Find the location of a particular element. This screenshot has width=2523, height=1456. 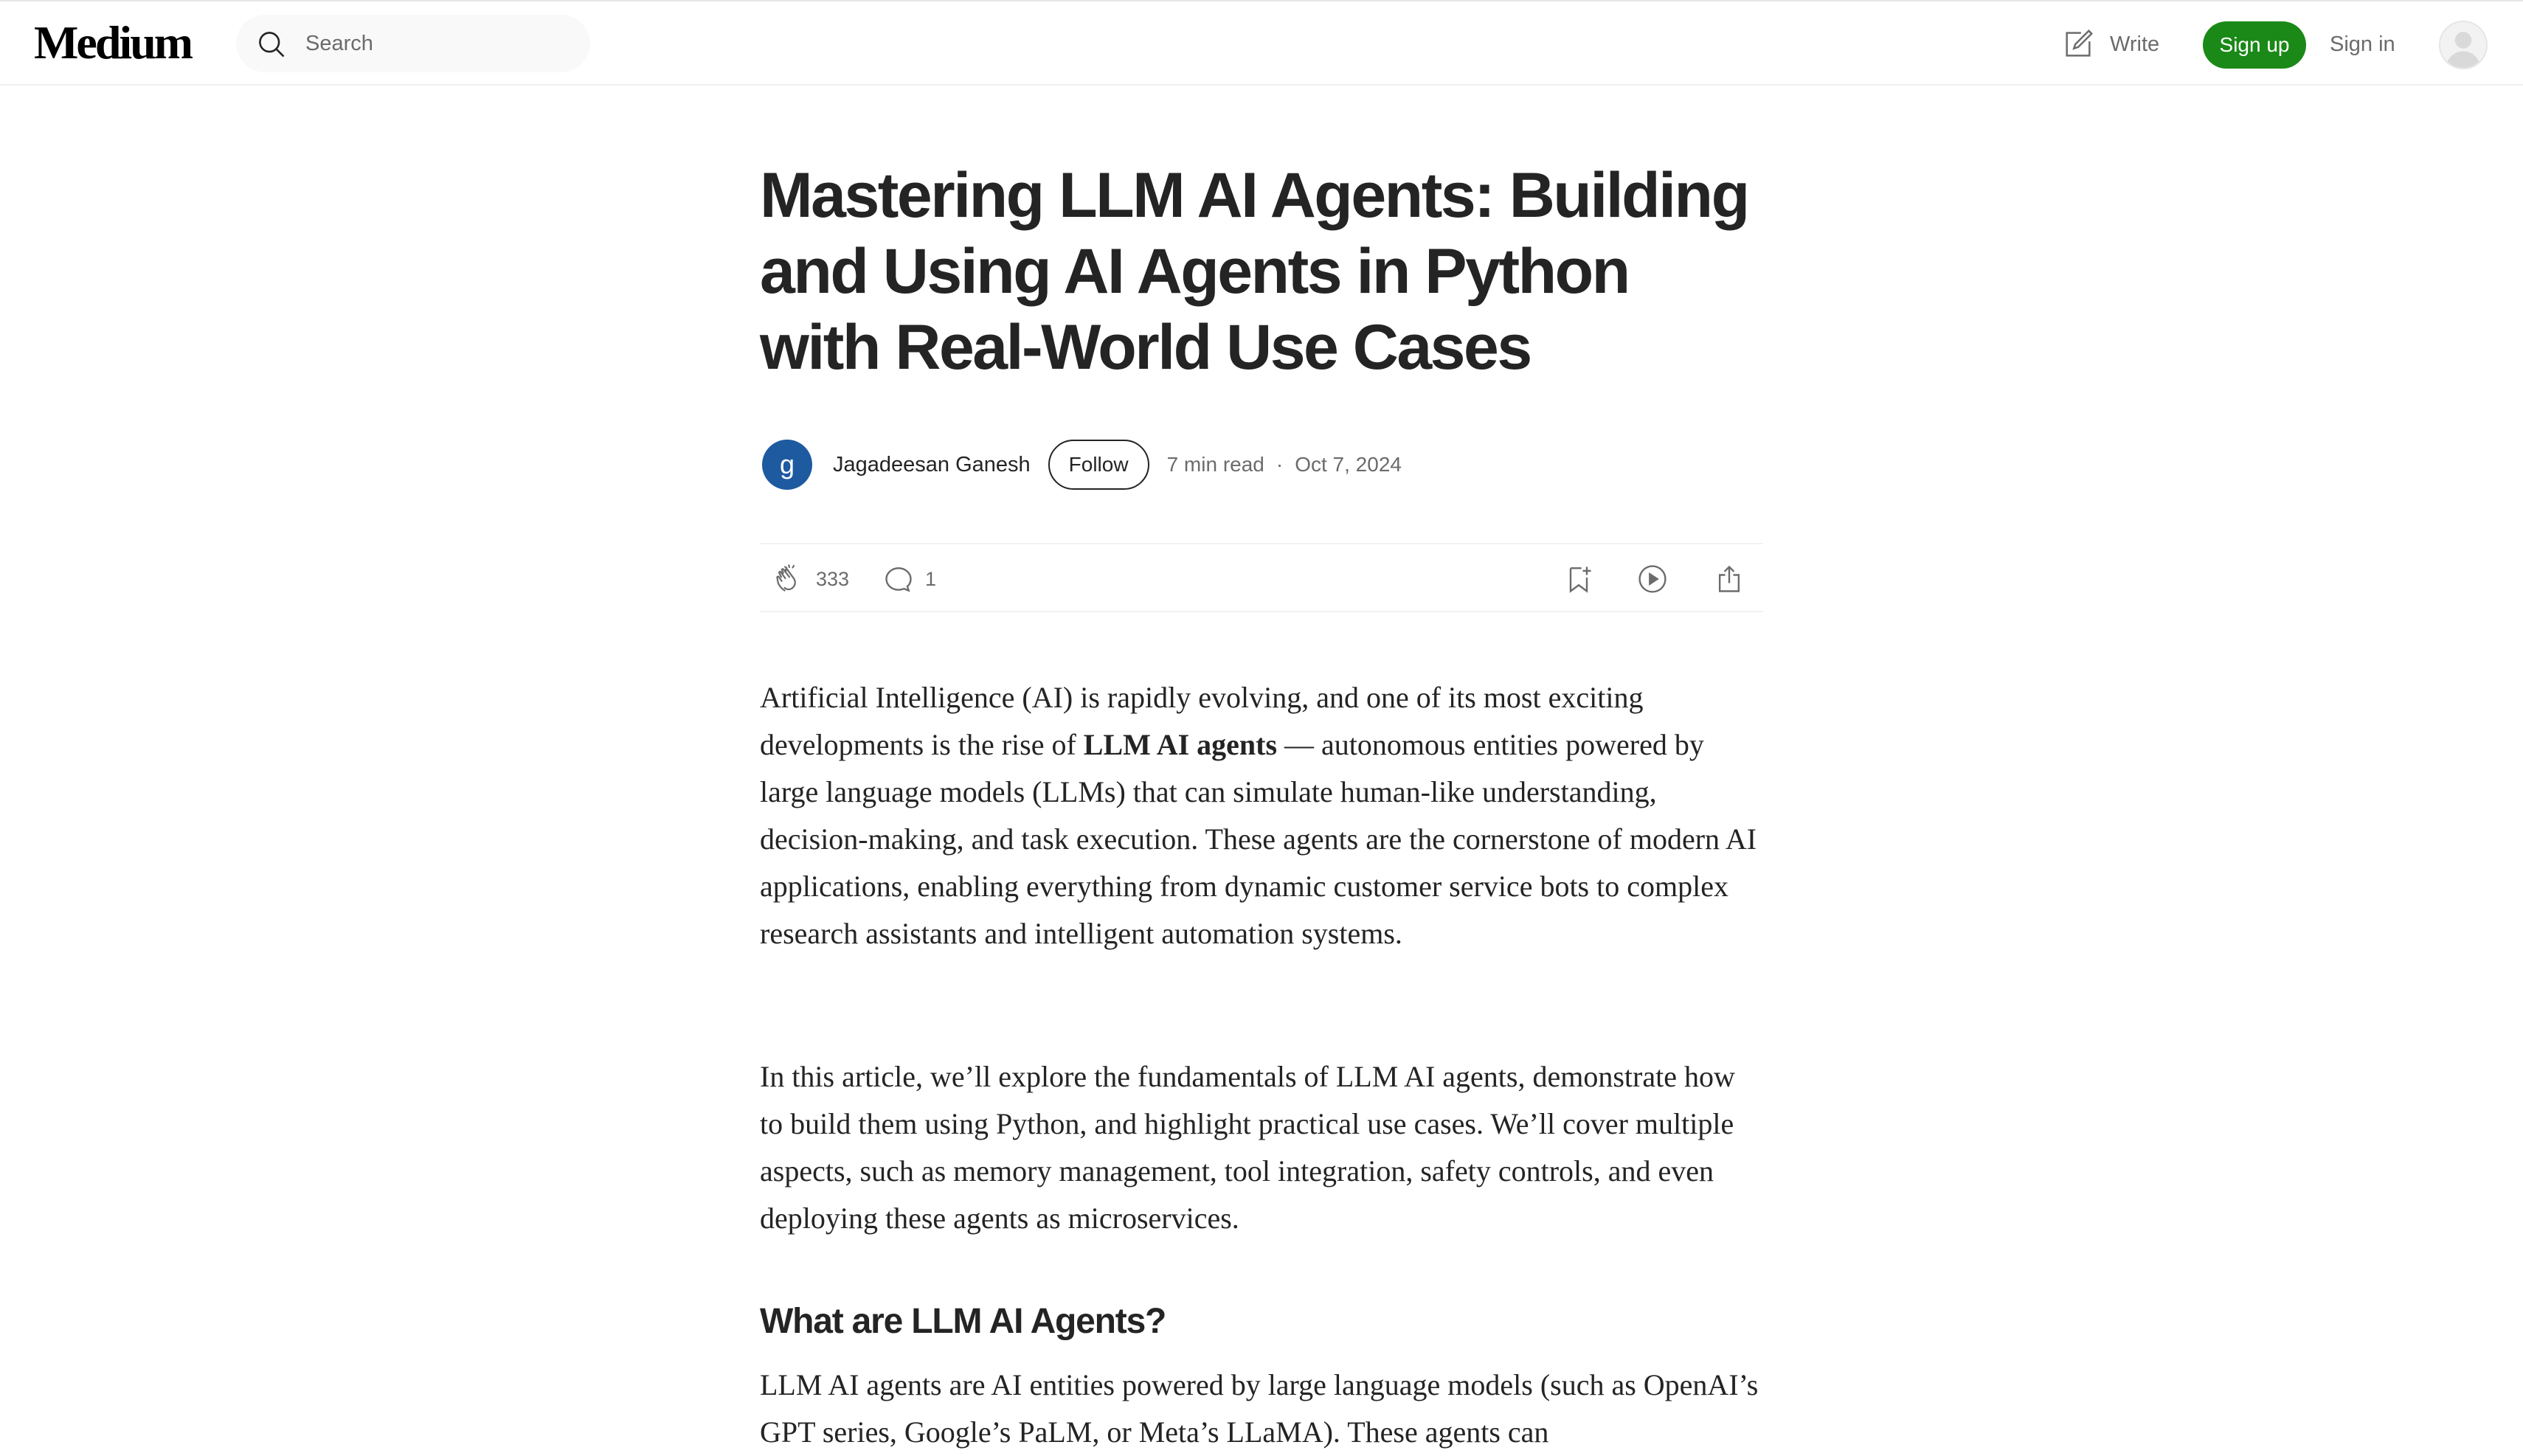

write-icon is located at coordinates (2079, 43).